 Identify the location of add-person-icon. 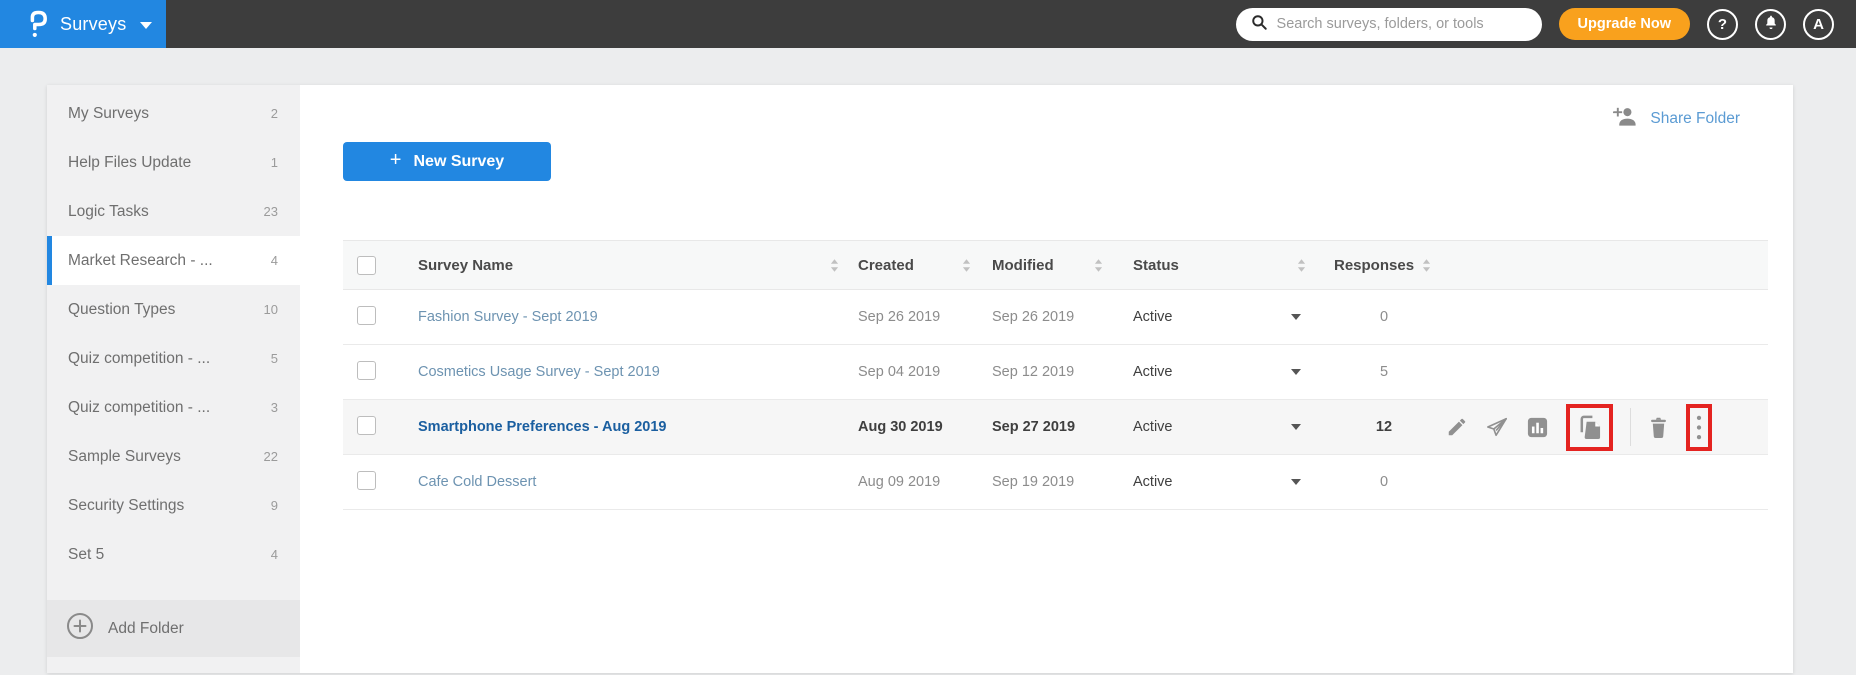
(1625, 118).